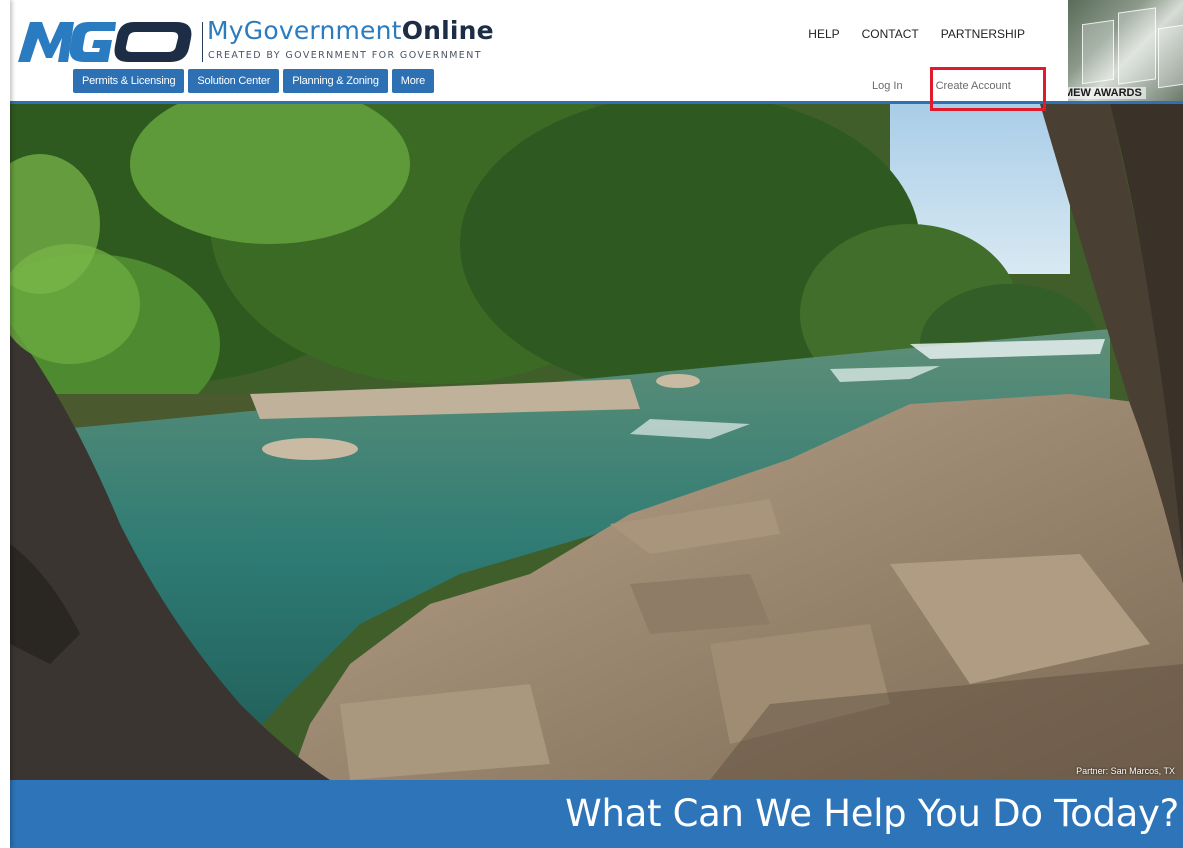 The height and width of the screenshot is (848, 1183). What do you see at coordinates (872, 813) in the screenshot?
I see `help-heading: What Can We Help You Do Today?` at bounding box center [872, 813].